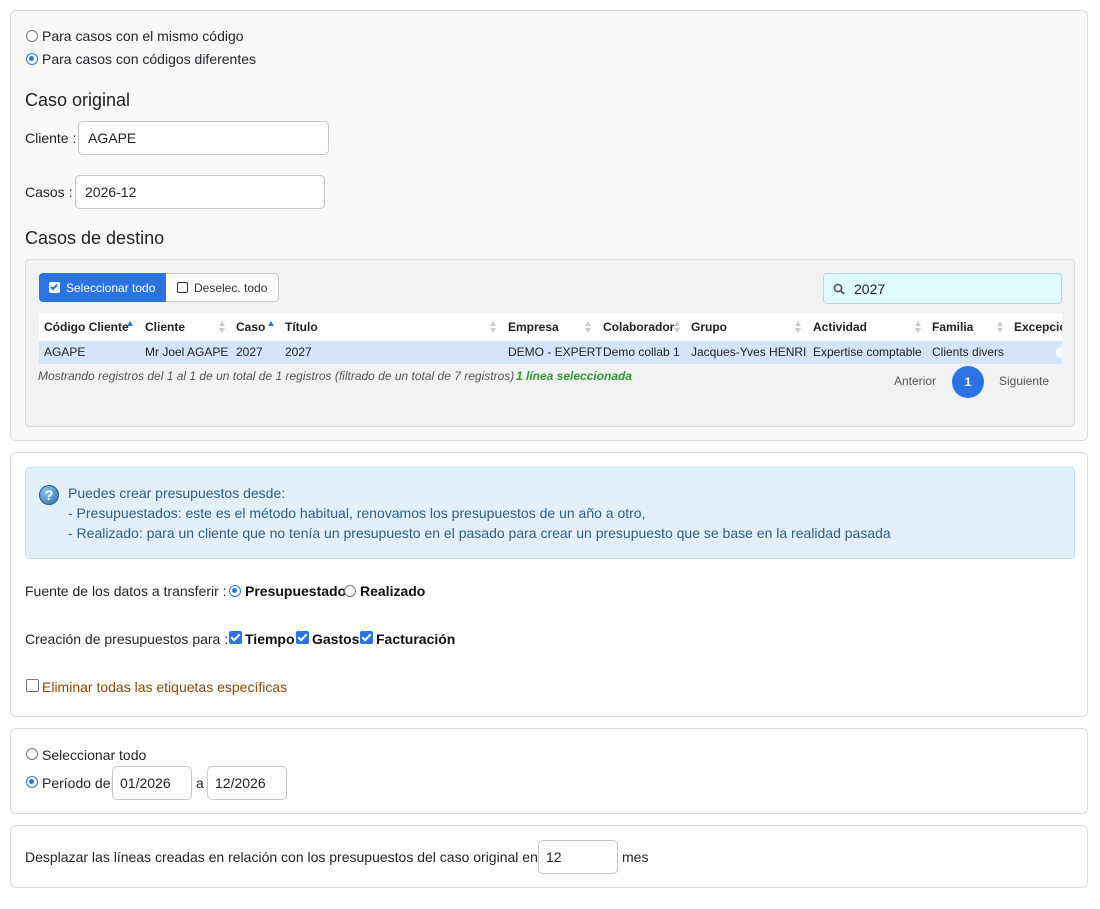 The height and width of the screenshot is (909, 1100). I want to click on period-to-input: 12/2026, so click(247, 783).